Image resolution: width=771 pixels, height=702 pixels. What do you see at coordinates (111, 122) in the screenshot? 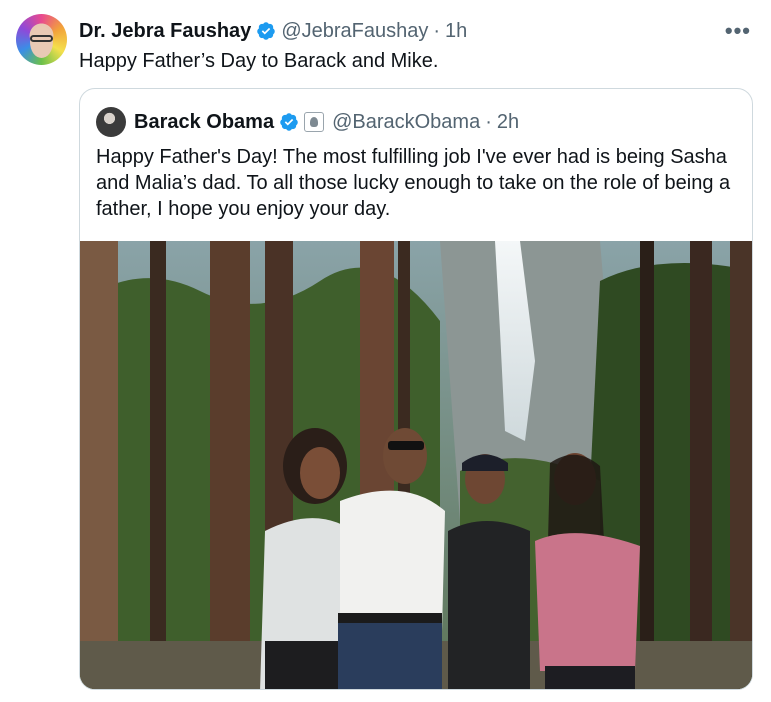
I see `quoted-author-avatar` at bounding box center [111, 122].